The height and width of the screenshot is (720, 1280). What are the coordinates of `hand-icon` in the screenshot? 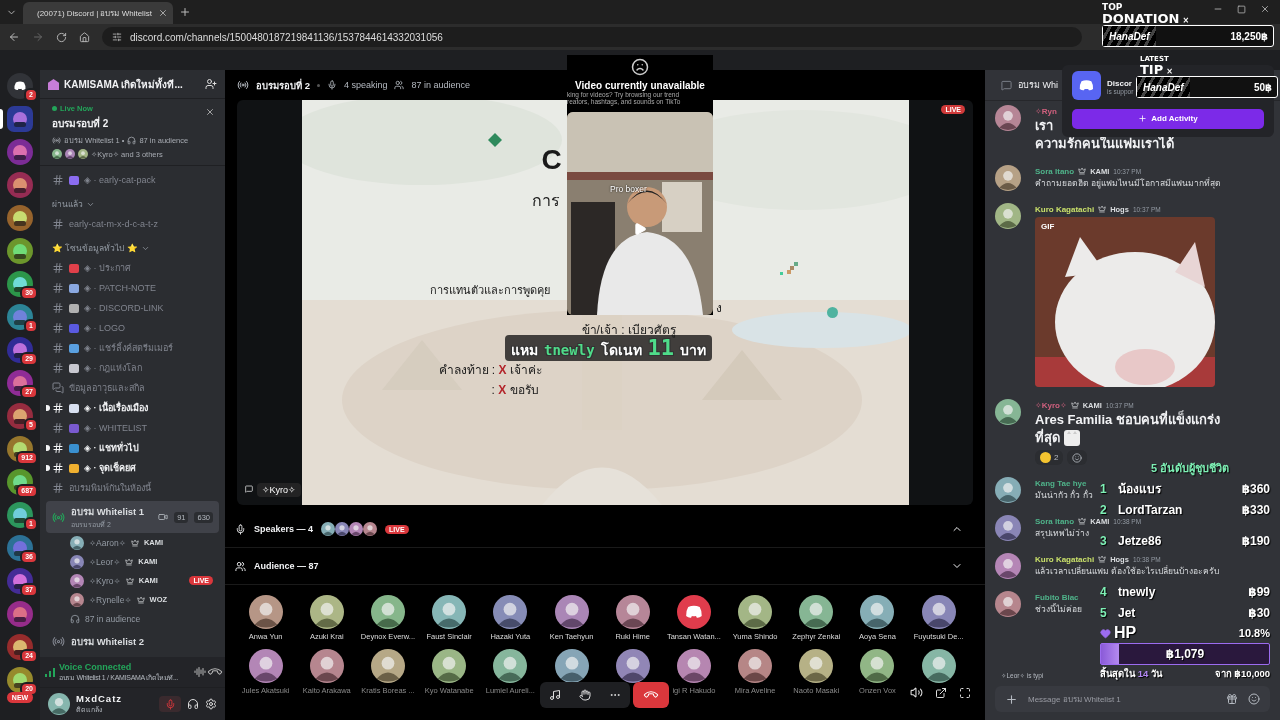 It's located at (585, 695).